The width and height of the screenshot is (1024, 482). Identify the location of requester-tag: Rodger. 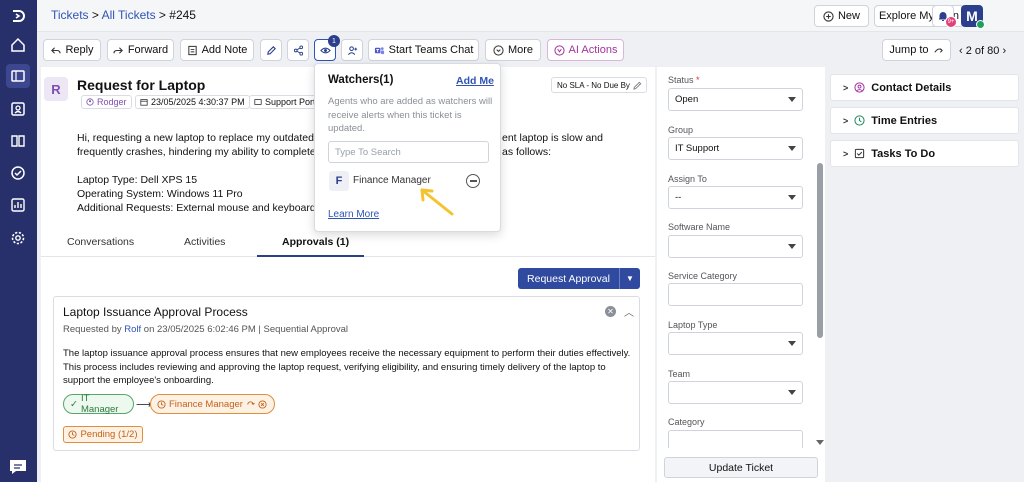
(106, 102).